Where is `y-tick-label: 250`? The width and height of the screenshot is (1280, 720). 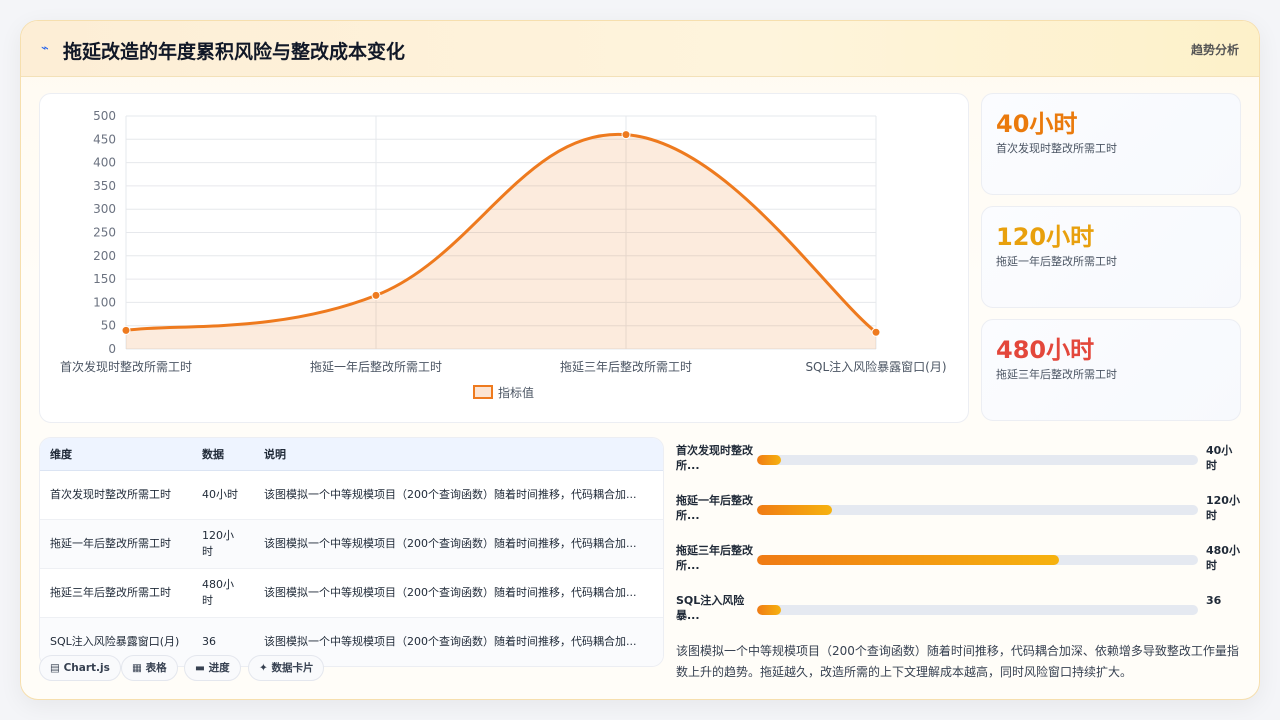
y-tick-label: 250 is located at coordinates (104, 233).